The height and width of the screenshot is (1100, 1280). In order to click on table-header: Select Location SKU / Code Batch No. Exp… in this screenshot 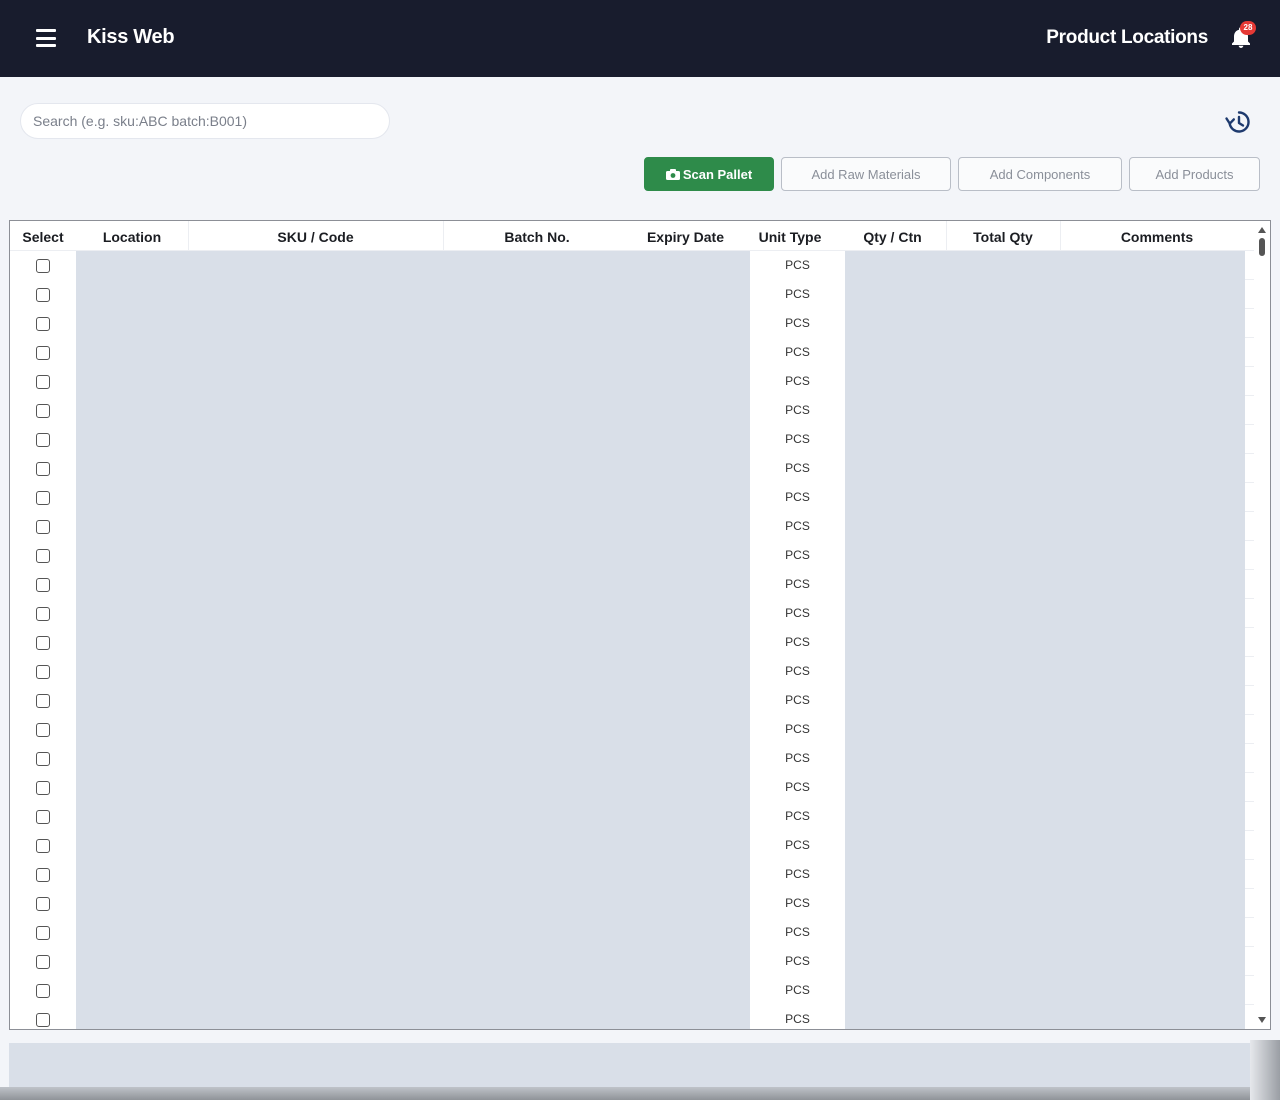, I will do `click(632, 236)`.